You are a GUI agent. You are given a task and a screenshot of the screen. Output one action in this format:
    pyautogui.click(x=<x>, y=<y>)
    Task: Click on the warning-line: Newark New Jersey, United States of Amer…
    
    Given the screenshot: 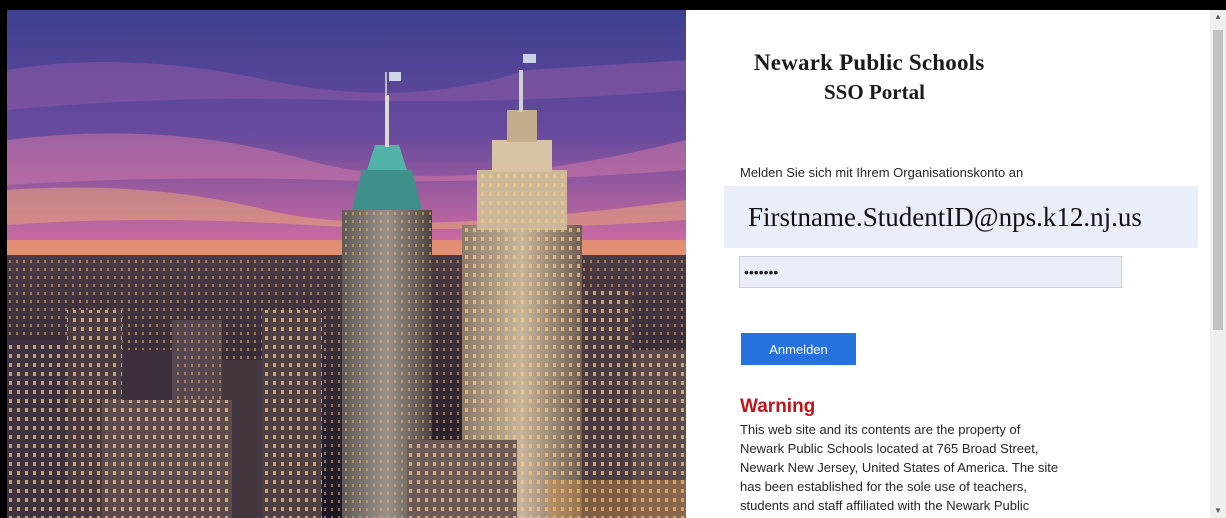 What is the action you would take?
    pyautogui.click(x=899, y=467)
    